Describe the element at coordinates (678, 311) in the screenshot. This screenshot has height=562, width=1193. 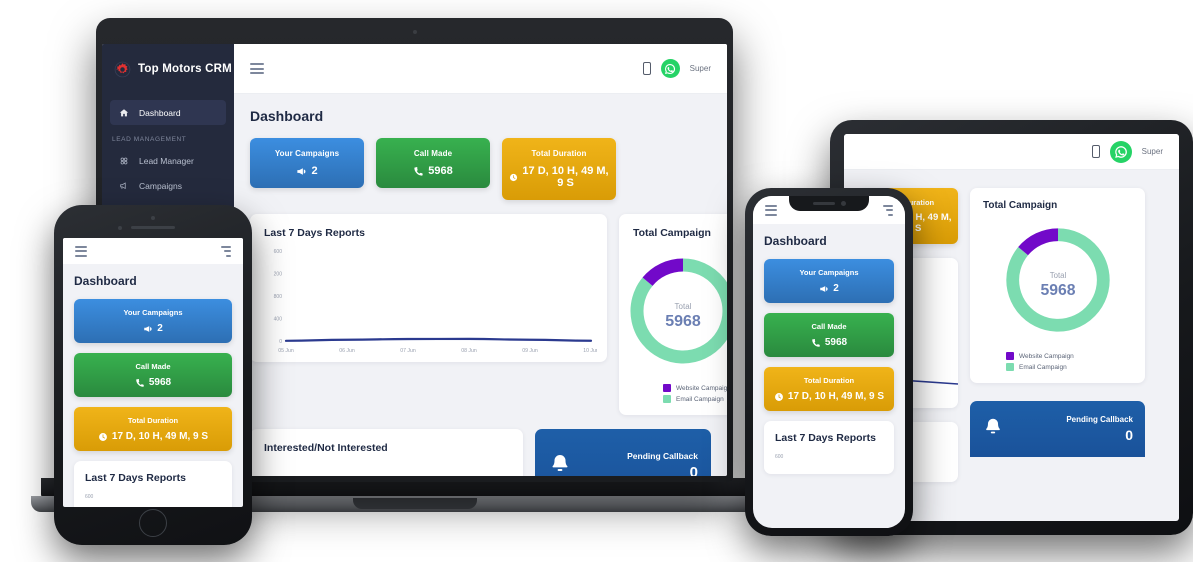
I see `donut-chart-svg: Total 5968` at that location.